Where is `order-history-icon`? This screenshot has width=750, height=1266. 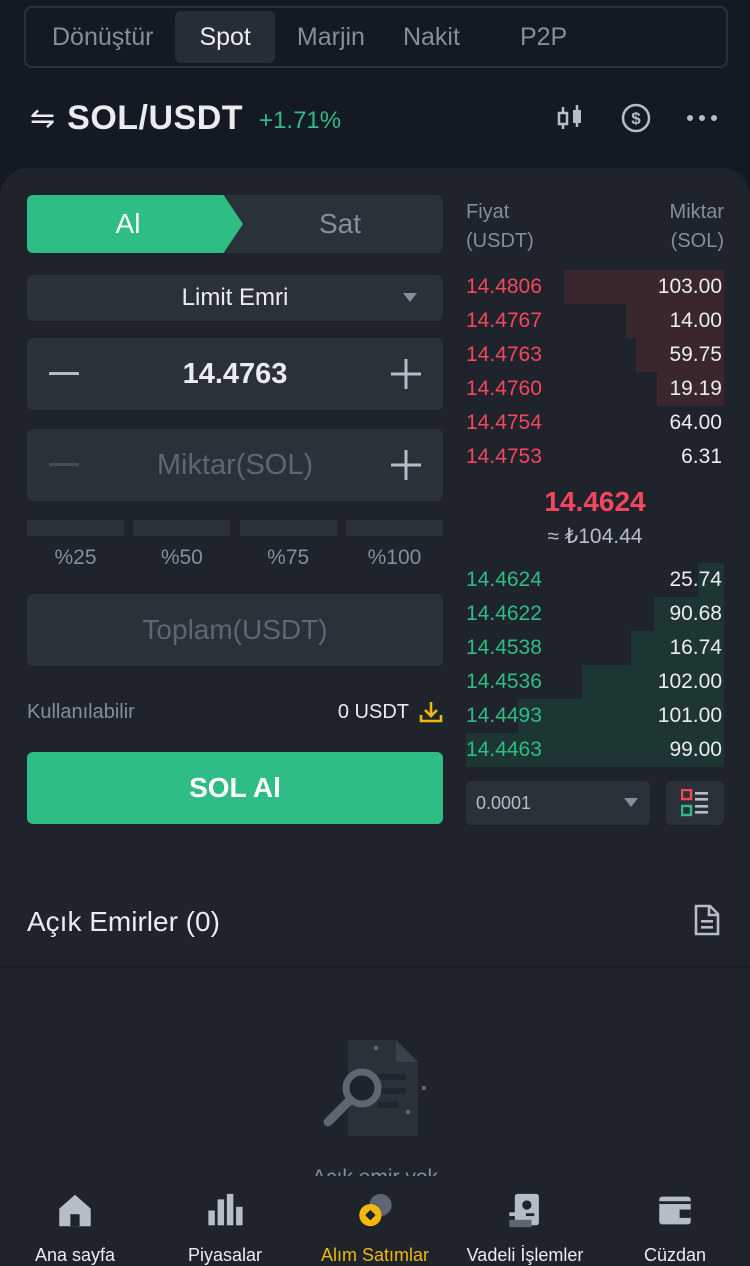
order-history-icon is located at coordinates (707, 920).